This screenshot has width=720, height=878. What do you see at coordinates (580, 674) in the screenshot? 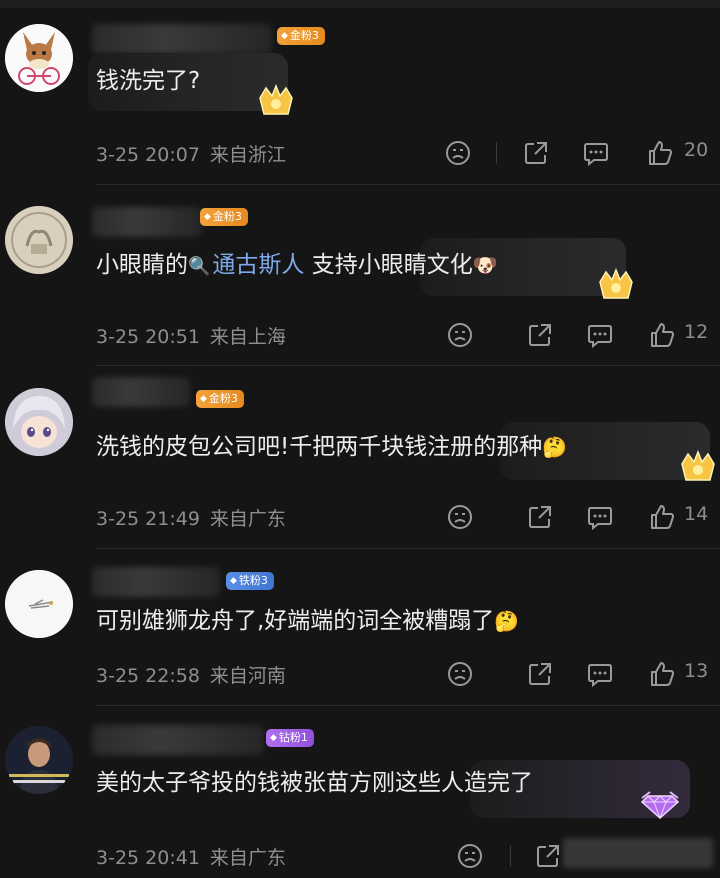
I see `action-bar: 13` at bounding box center [580, 674].